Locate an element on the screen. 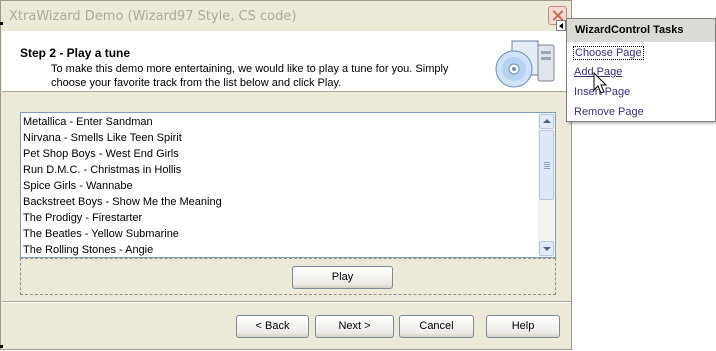 This screenshot has width=716, height=351. list-item: The Rolling Stones - Angie is located at coordinates (280, 249).